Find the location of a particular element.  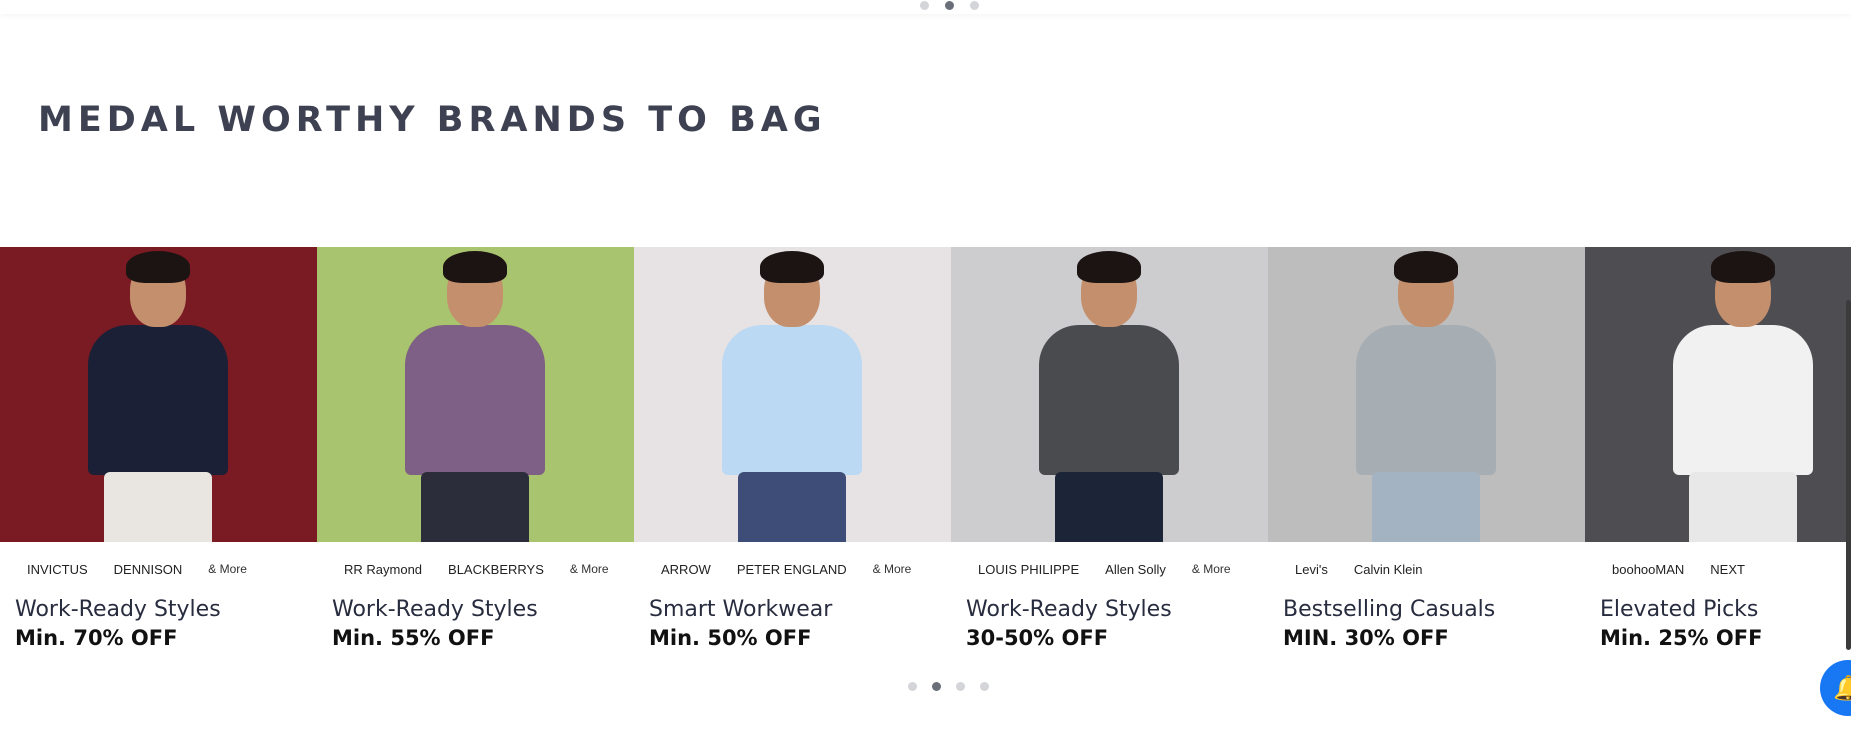

brand-logo: NEXT is located at coordinates (1727, 569).